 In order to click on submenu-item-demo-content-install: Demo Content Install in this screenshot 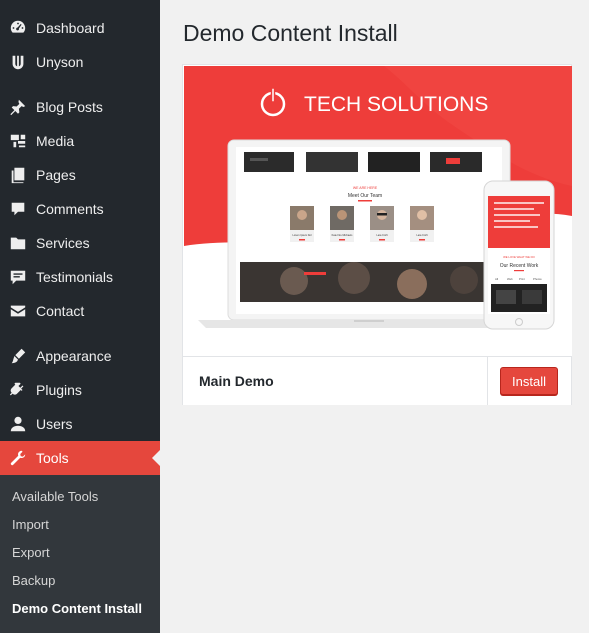, I will do `click(77, 608)`.